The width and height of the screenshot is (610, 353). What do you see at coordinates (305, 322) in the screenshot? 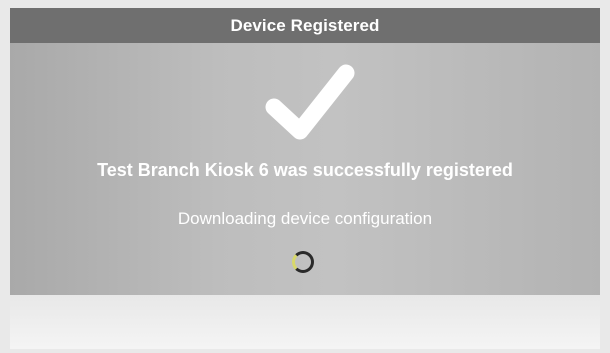
I see `footer-bar` at bounding box center [305, 322].